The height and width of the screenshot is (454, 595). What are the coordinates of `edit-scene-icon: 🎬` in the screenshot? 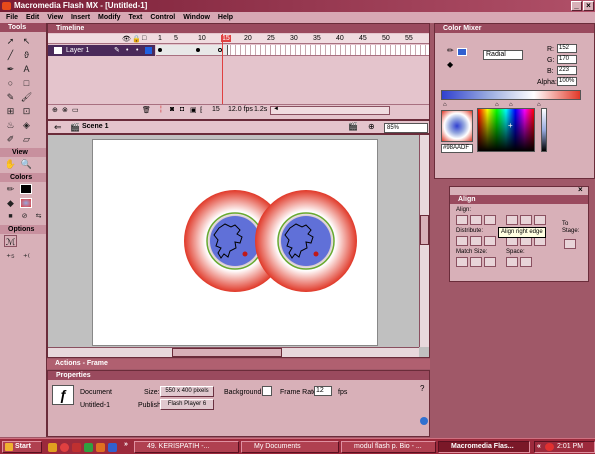 It's located at (353, 127).